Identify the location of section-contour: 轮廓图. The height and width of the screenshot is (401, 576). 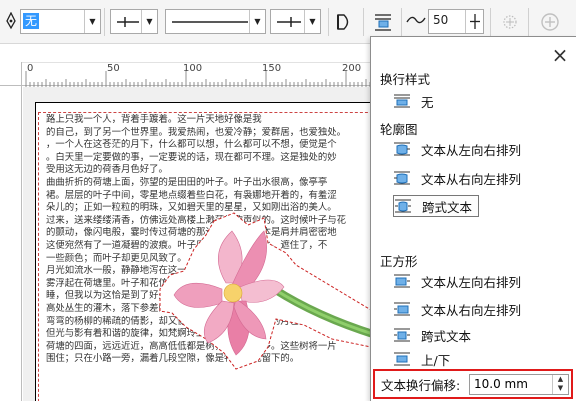
(399, 129).